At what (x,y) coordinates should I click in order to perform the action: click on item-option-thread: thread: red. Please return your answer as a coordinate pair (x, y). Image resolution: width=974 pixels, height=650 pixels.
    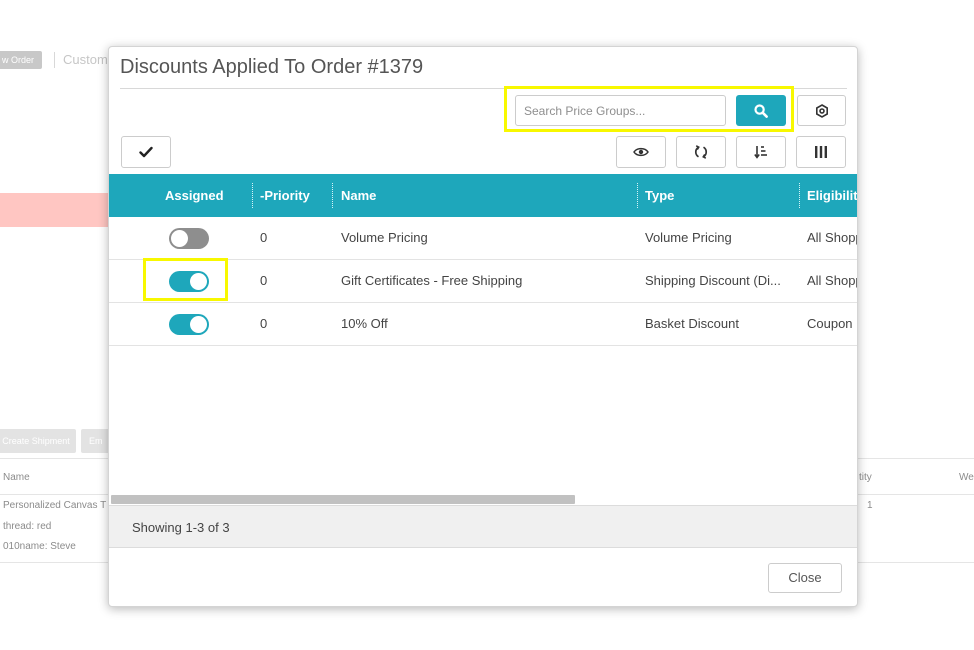
    Looking at the image, I should click on (27, 526).